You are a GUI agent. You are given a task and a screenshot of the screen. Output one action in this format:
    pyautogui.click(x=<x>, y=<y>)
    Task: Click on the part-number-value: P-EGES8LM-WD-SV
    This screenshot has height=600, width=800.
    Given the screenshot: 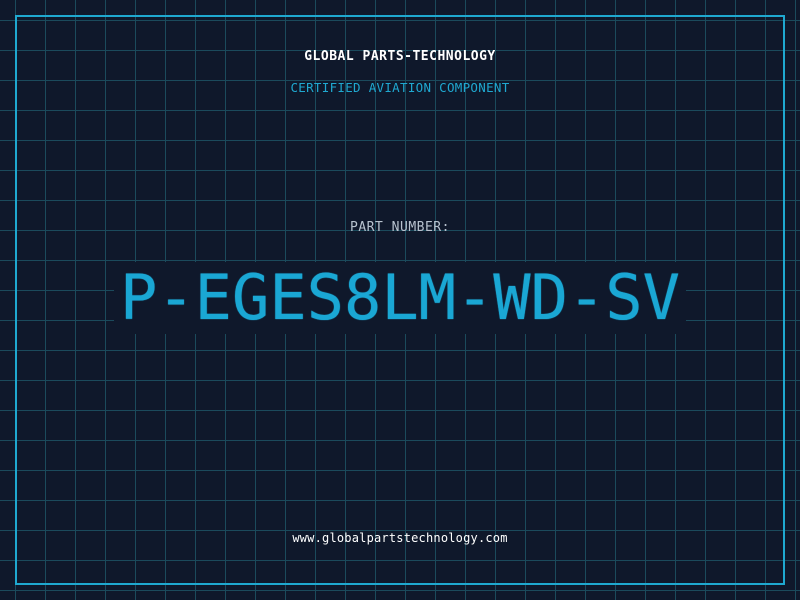 What is the action you would take?
    pyautogui.click(x=400, y=298)
    